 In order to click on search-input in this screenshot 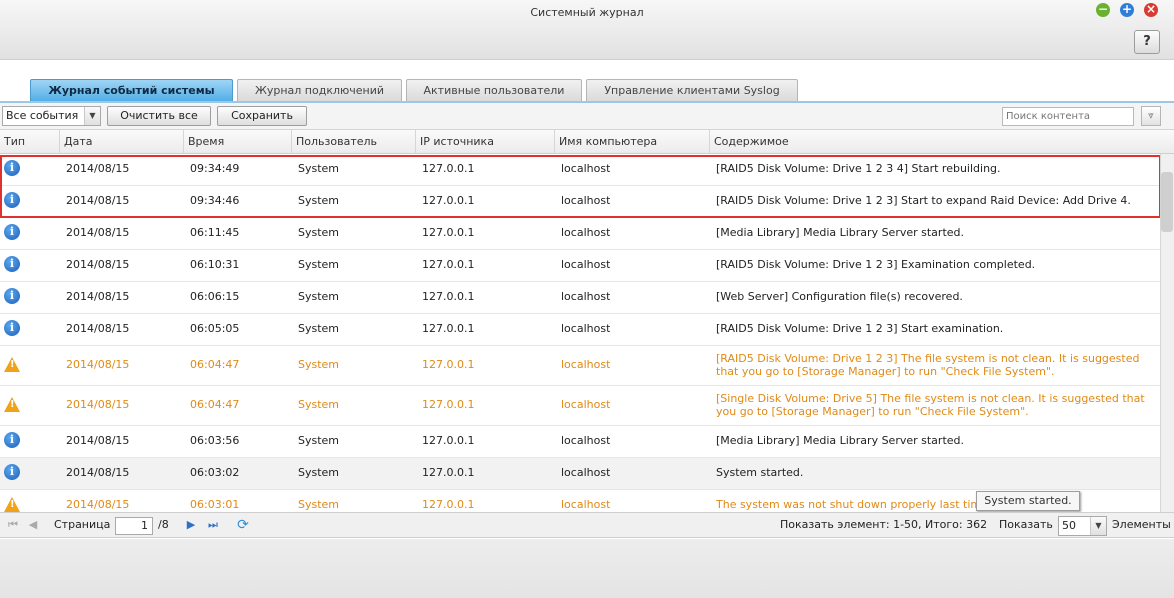, I will do `click(1068, 116)`.